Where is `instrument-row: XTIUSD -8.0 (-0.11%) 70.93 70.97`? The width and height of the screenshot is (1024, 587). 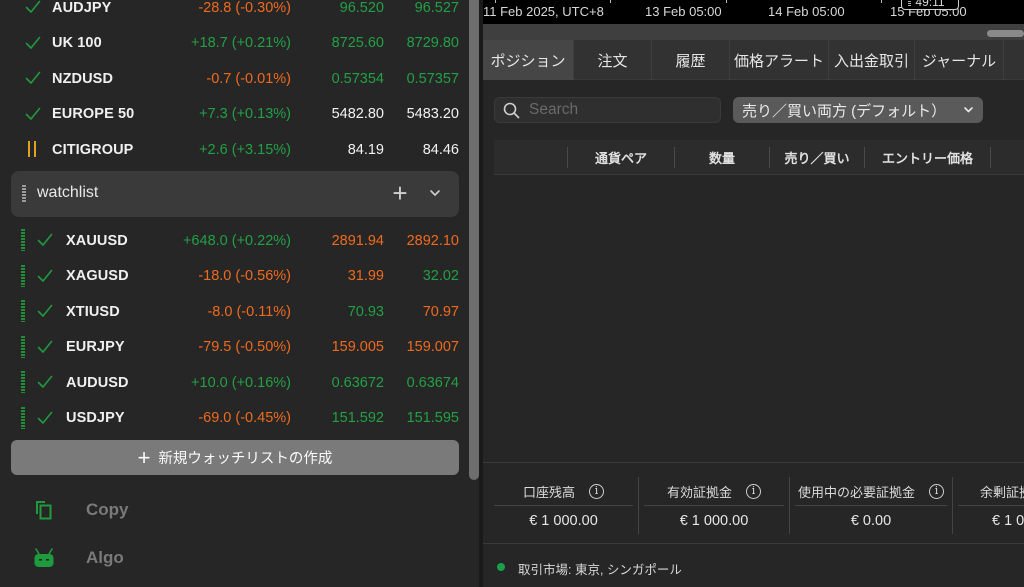
instrument-row: XTIUSD -8.0 (-0.11%) 70.93 70.97 is located at coordinates (235, 311).